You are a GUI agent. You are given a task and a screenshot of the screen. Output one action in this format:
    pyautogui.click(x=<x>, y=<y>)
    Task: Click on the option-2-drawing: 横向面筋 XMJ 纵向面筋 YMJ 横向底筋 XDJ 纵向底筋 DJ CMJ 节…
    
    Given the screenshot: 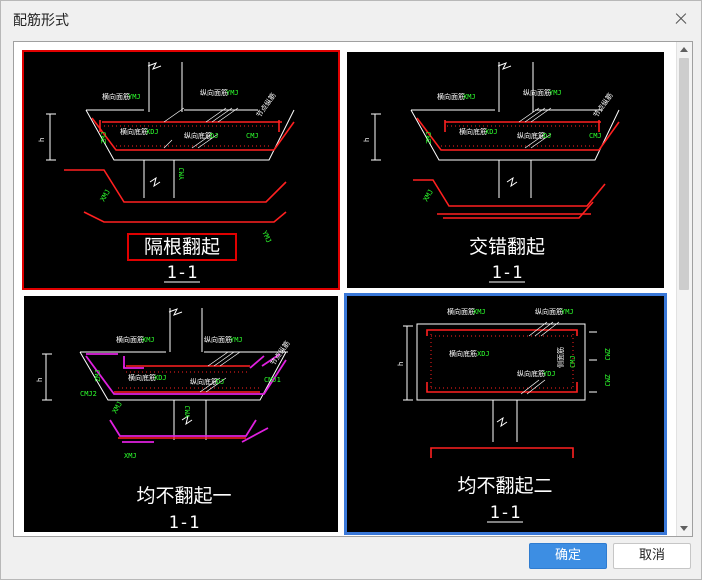 What is the action you would take?
    pyautogui.click(x=491, y=172)
    